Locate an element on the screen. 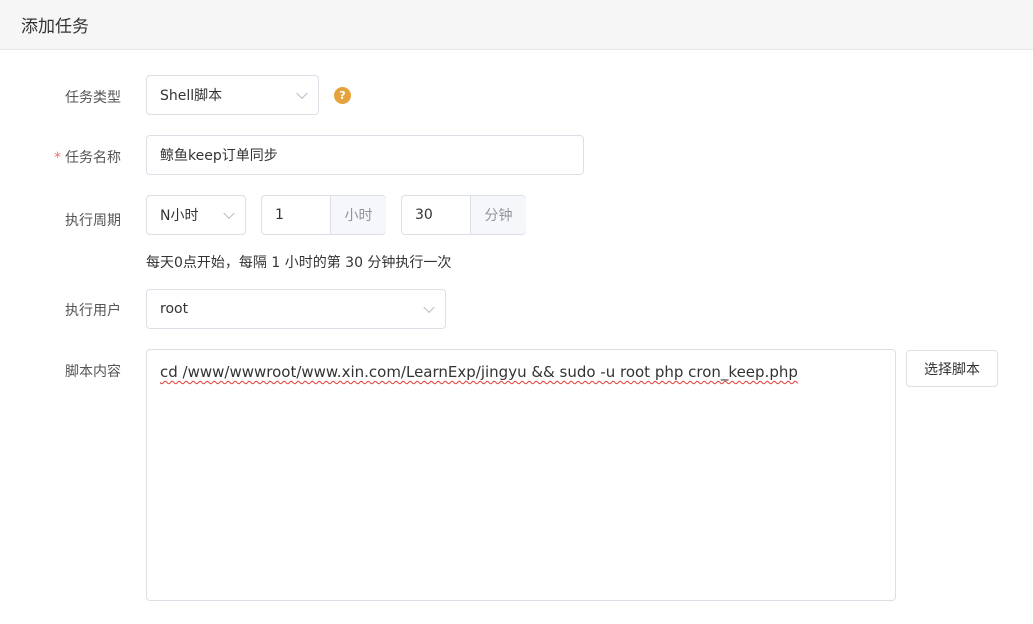  period-hint: 每天0点开始，每隔 1 小时的第 30 分钟执行一次 is located at coordinates (299, 263).